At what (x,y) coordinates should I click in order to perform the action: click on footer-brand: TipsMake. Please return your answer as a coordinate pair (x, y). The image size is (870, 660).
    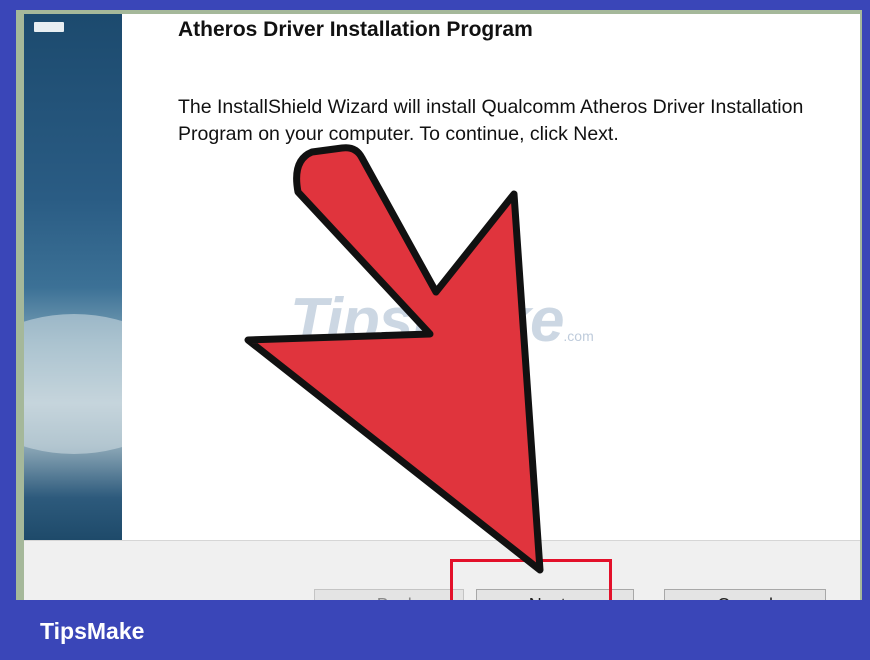
    Looking at the image, I should click on (92, 631).